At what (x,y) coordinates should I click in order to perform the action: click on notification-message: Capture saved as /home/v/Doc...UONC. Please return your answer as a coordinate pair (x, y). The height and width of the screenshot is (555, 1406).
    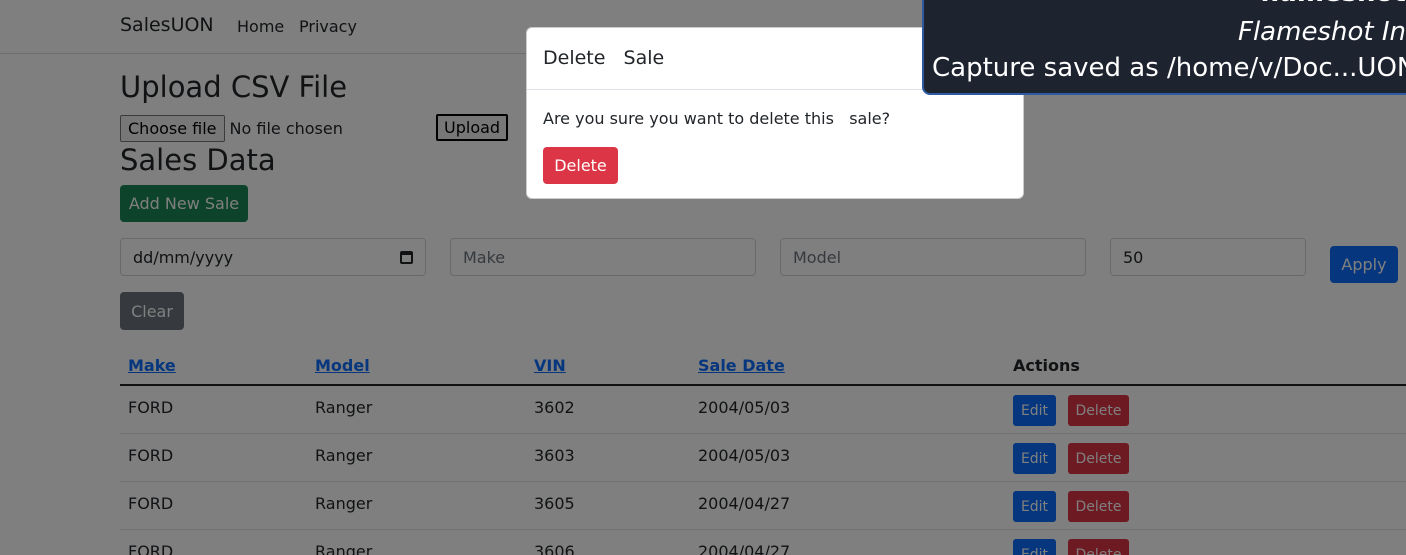
    Looking at the image, I should click on (1169, 68).